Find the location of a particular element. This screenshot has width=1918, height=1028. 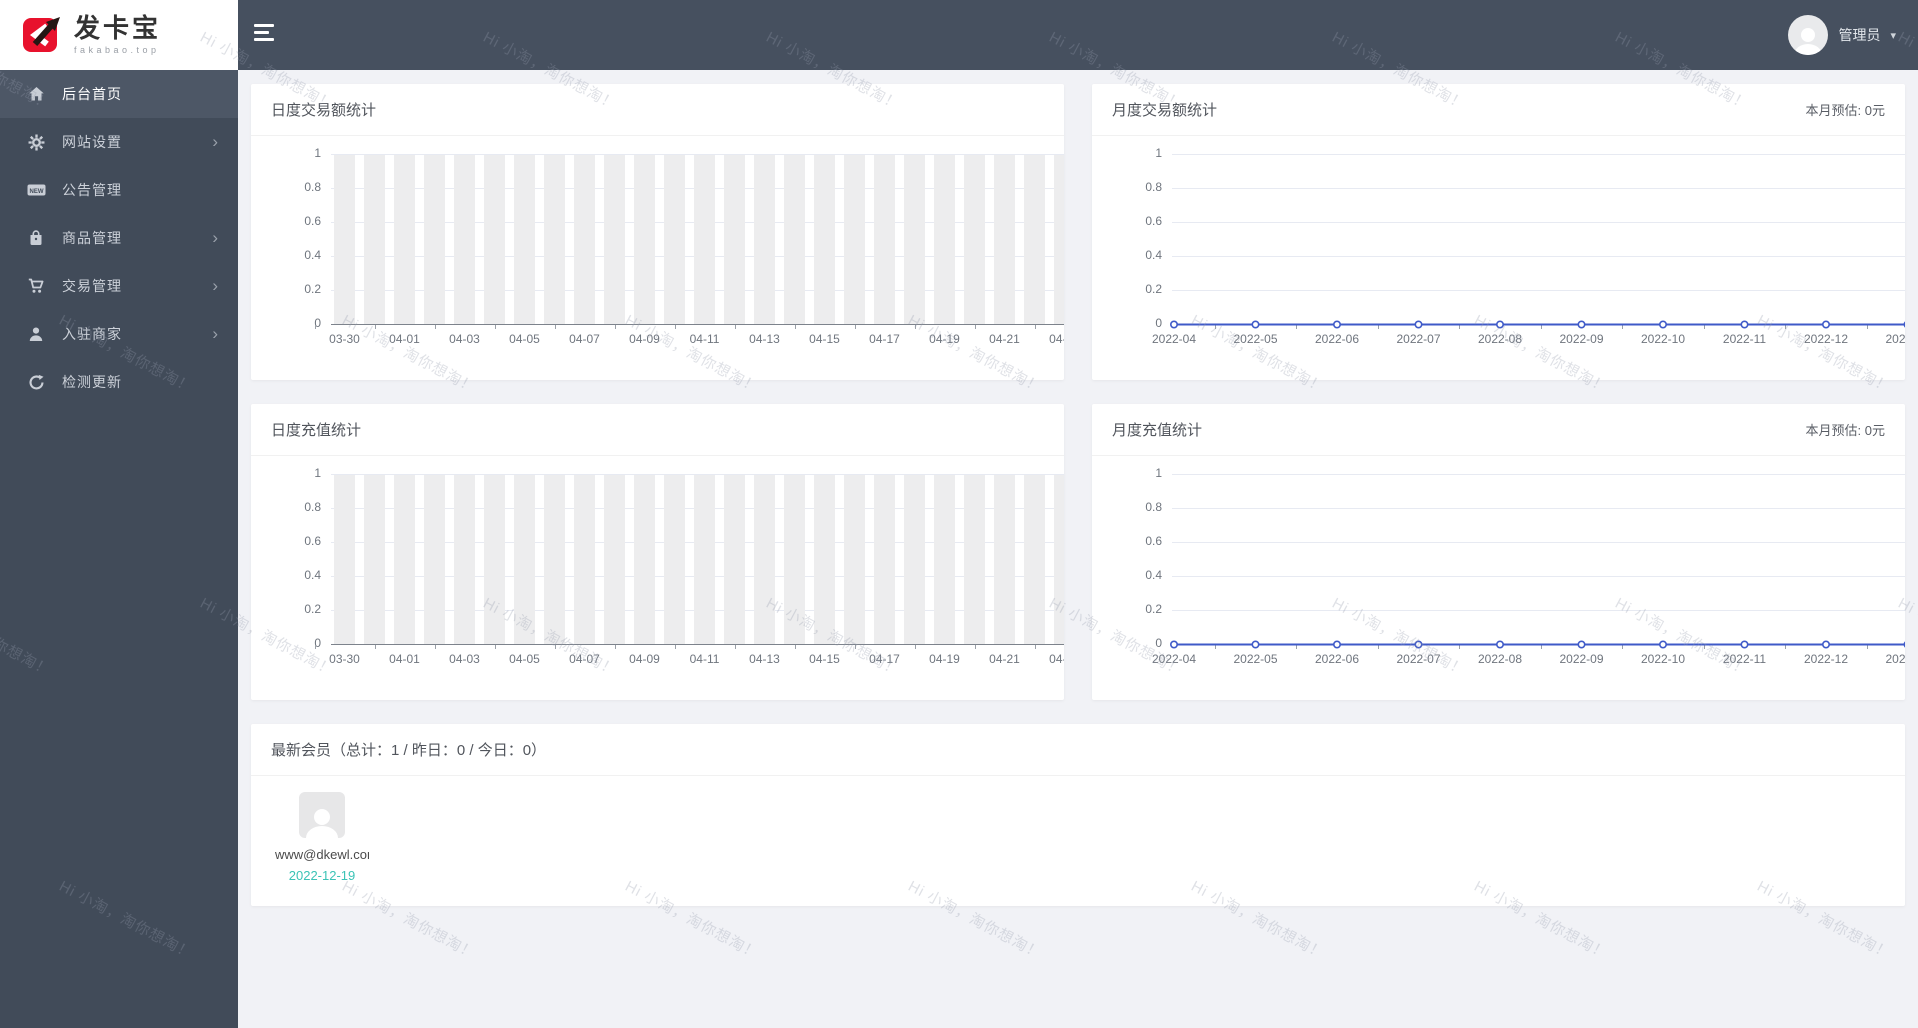

user-avatar-icon is located at coordinates (1808, 35).